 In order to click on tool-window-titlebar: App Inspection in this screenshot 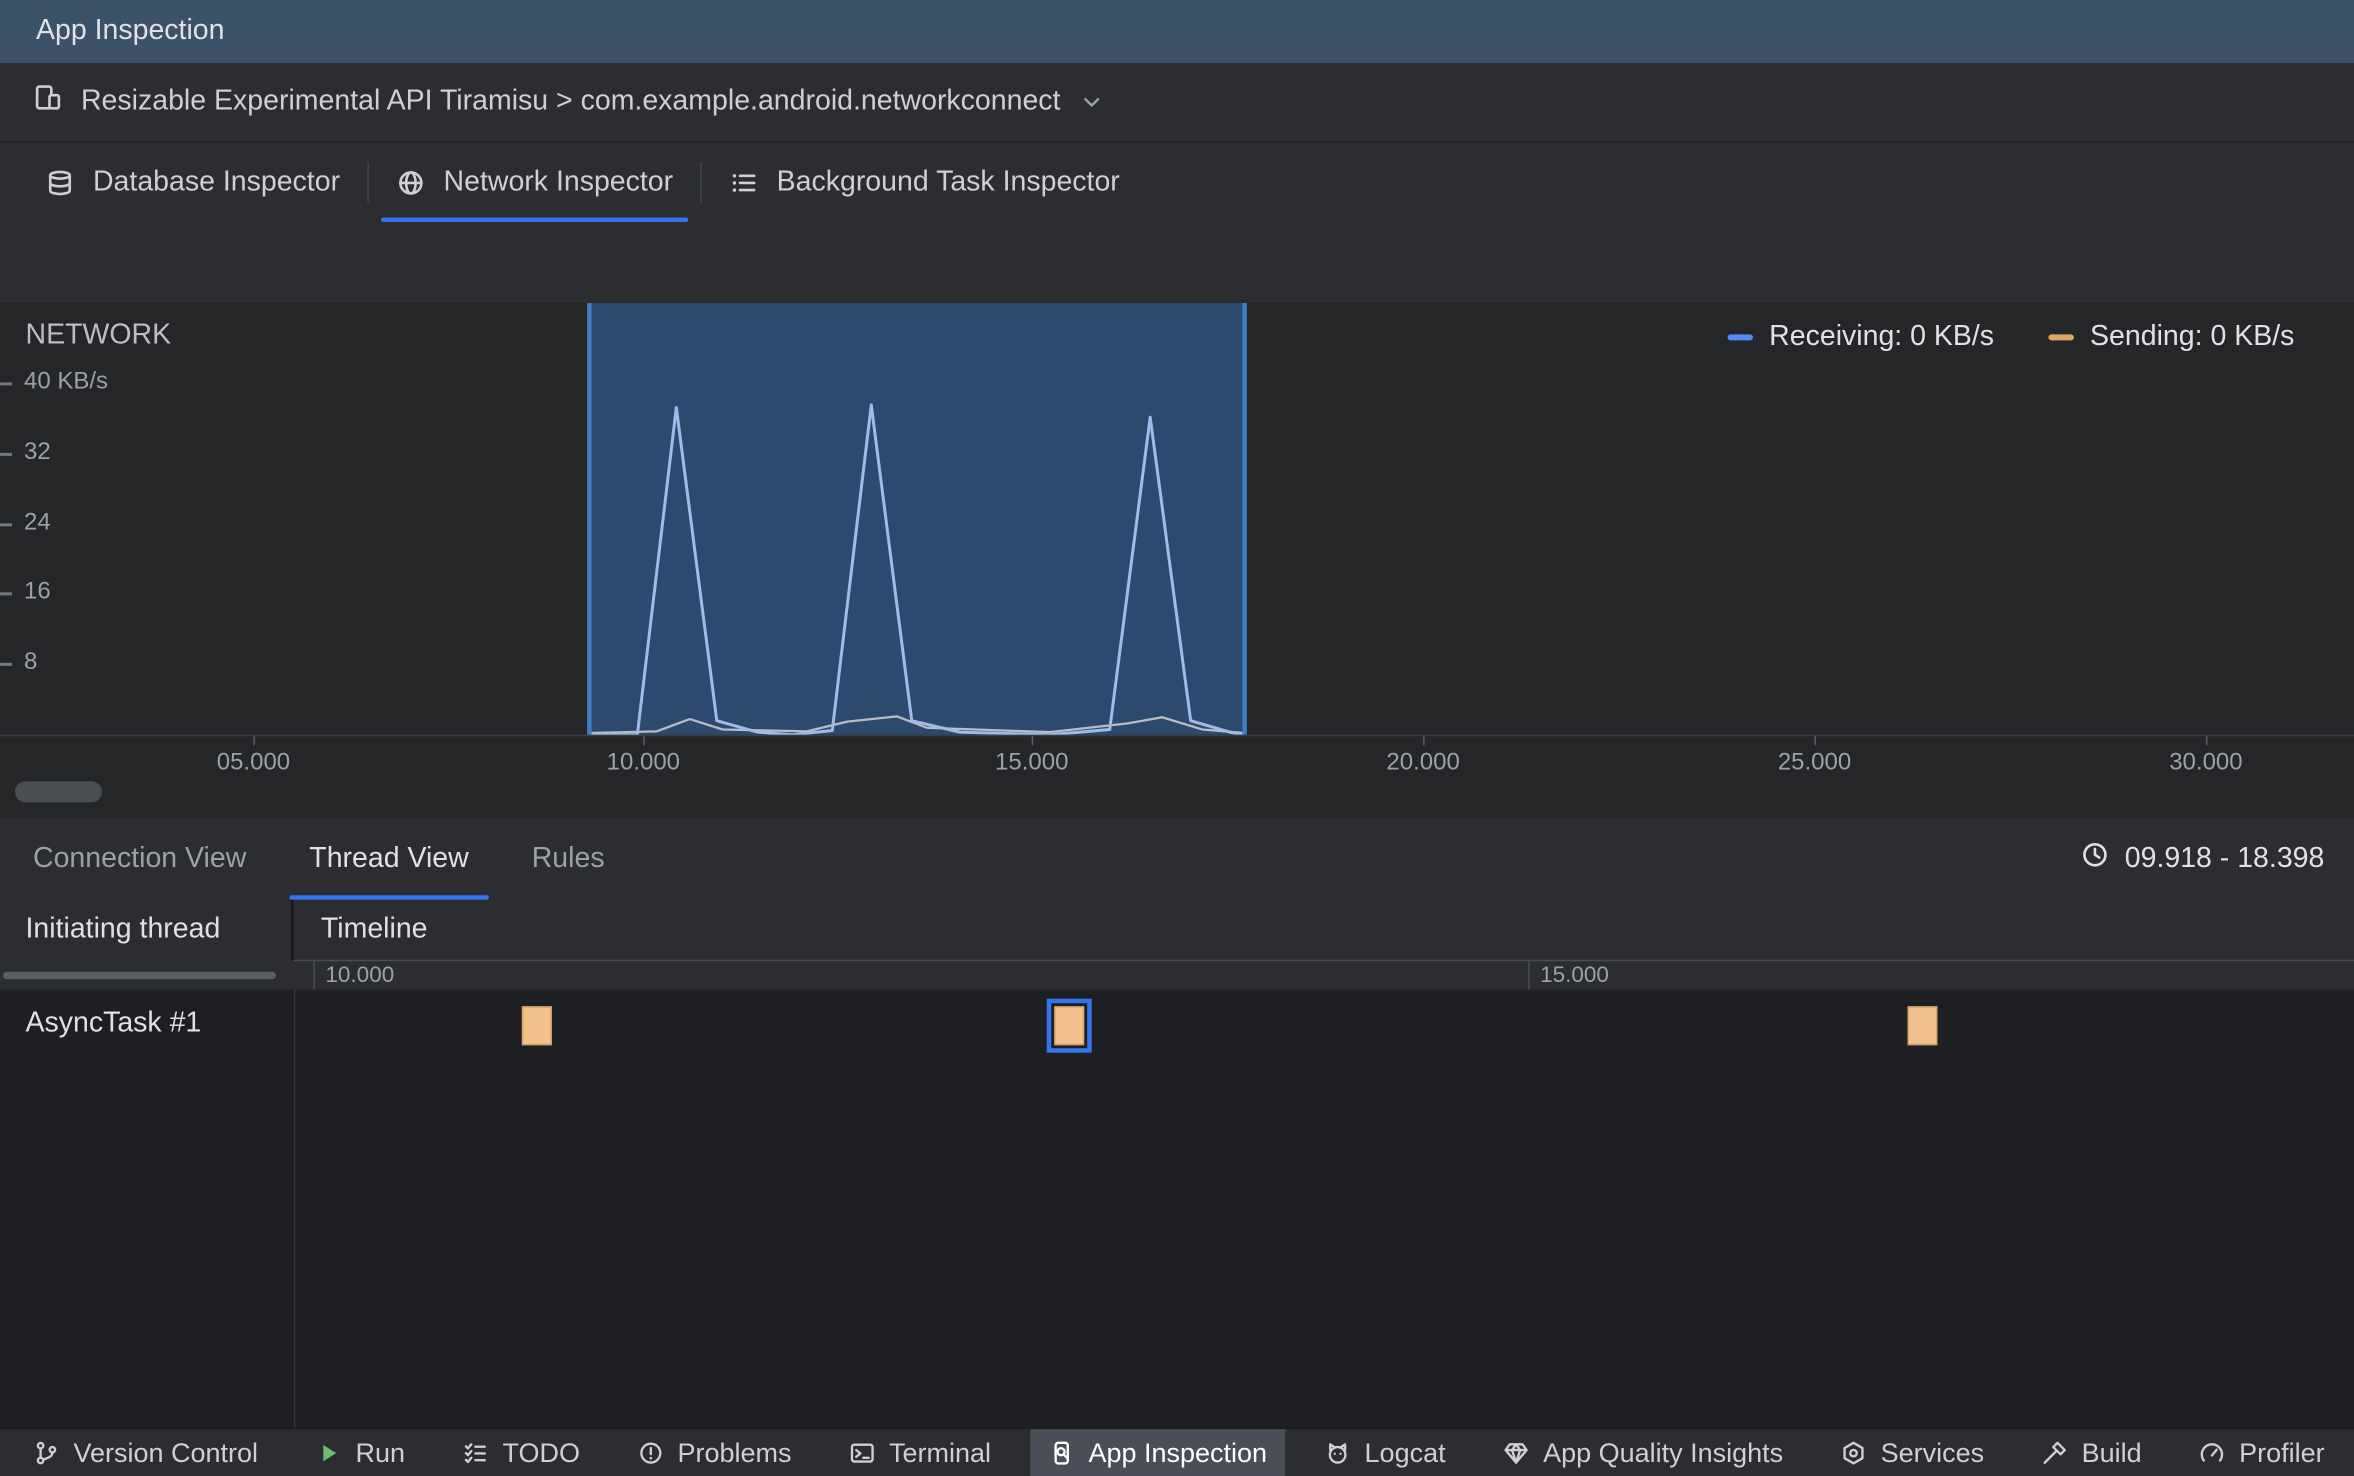, I will do `click(1177, 31)`.